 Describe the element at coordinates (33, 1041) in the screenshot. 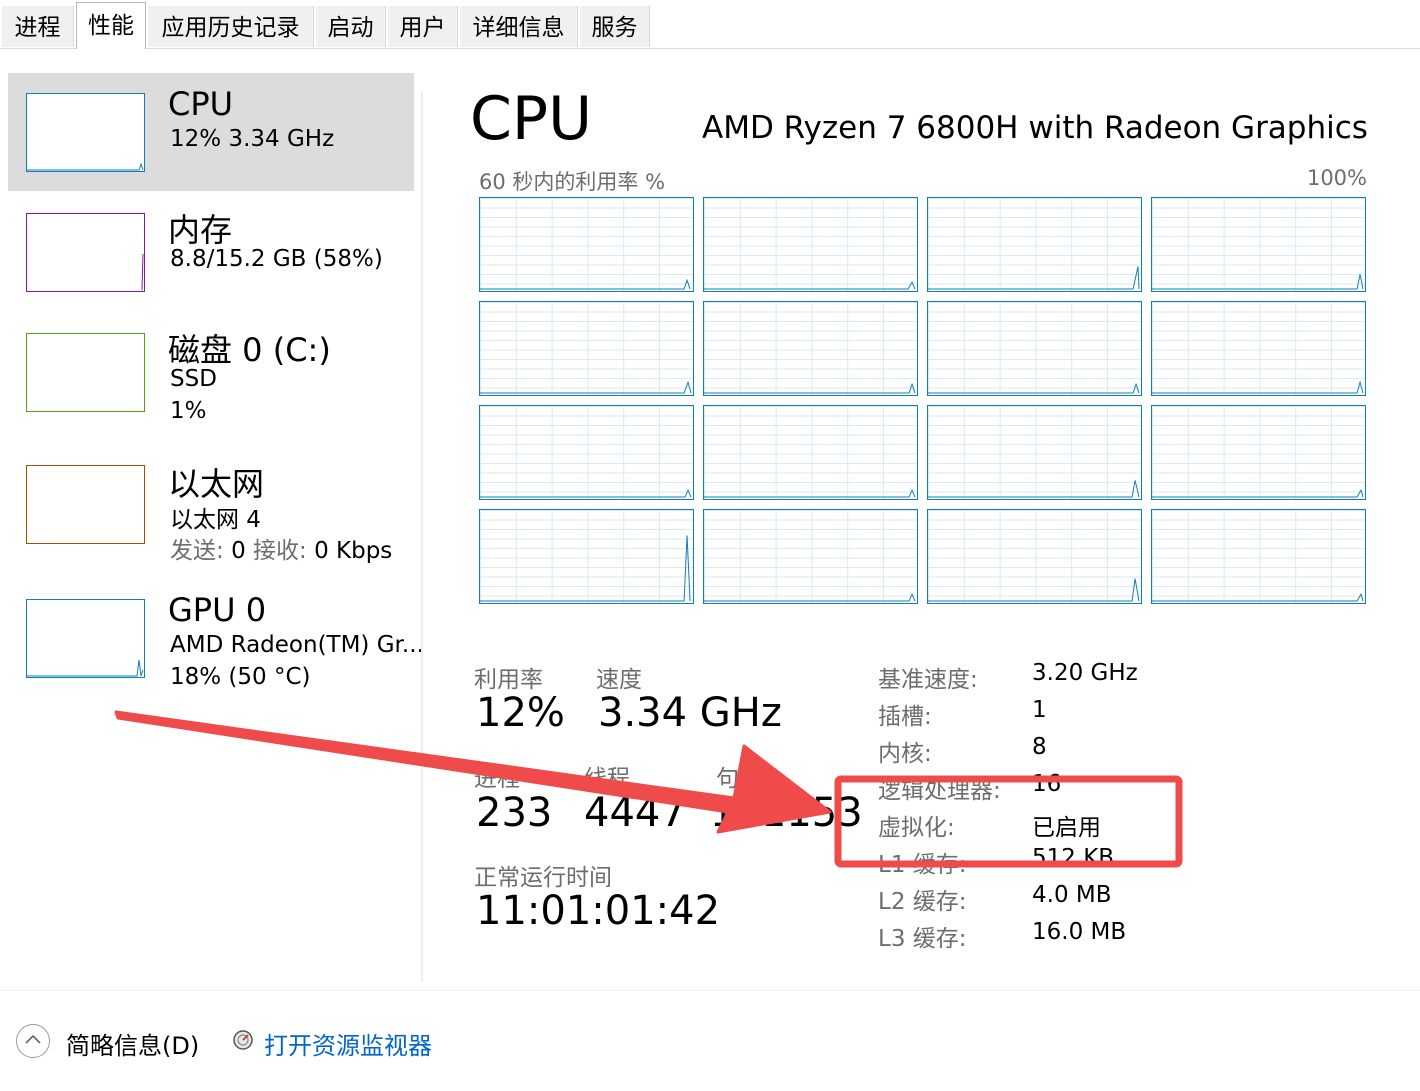

I see `collapse-chevron-up-icon` at that location.